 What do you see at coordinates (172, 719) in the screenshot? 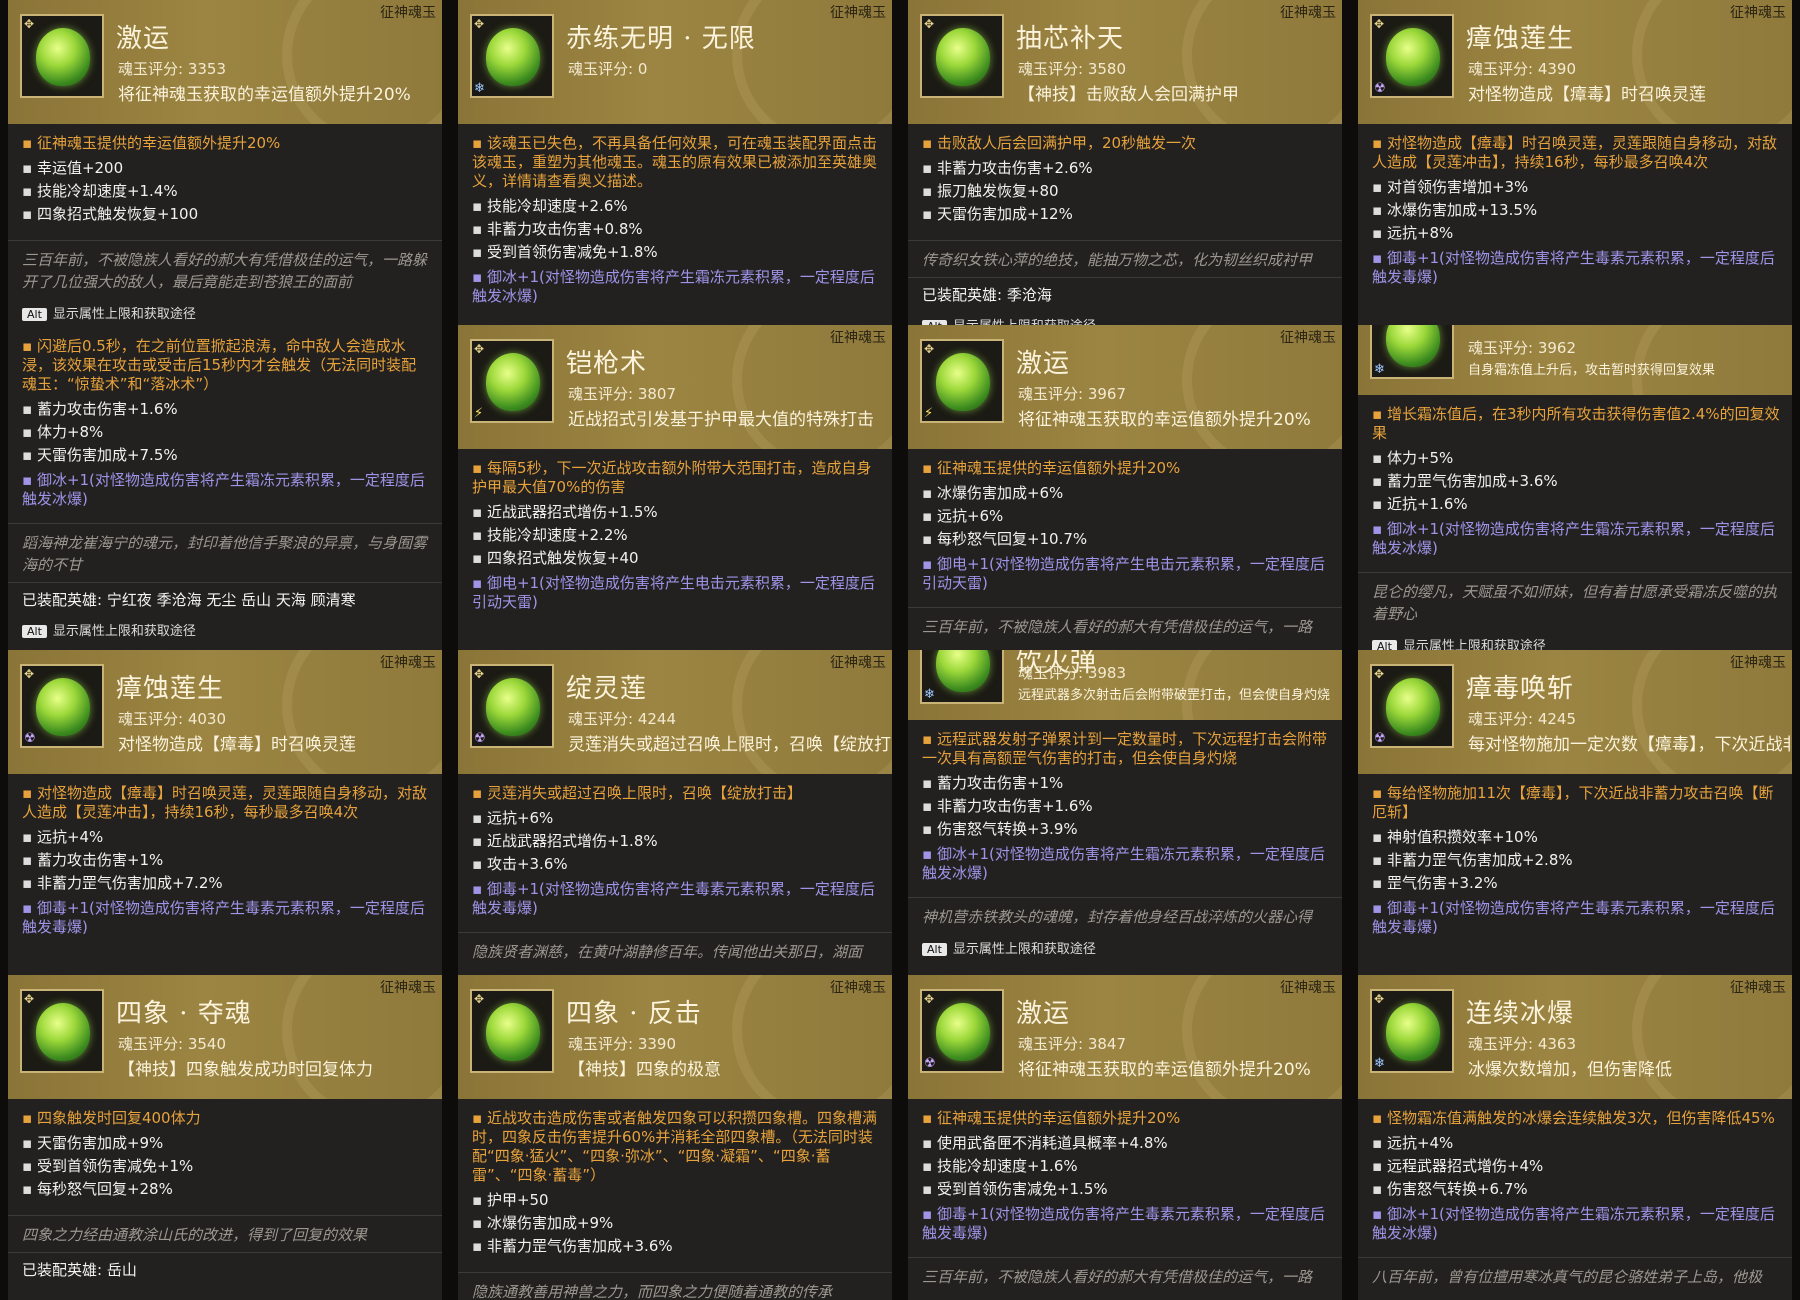
I see `jade-score: 魂玉评分: 4030` at bounding box center [172, 719].